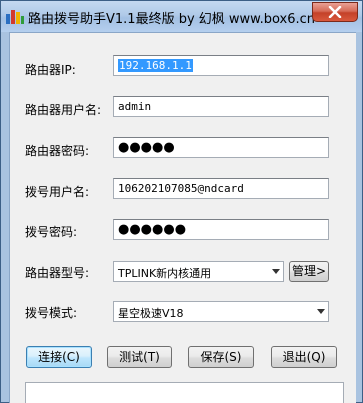 This screenshot has width=363, height=403. What do you see at coordinates (221, 65) in the screenshot?
I see `router-ip-input: 192.168.1.1` at bounding box center [221, 65].